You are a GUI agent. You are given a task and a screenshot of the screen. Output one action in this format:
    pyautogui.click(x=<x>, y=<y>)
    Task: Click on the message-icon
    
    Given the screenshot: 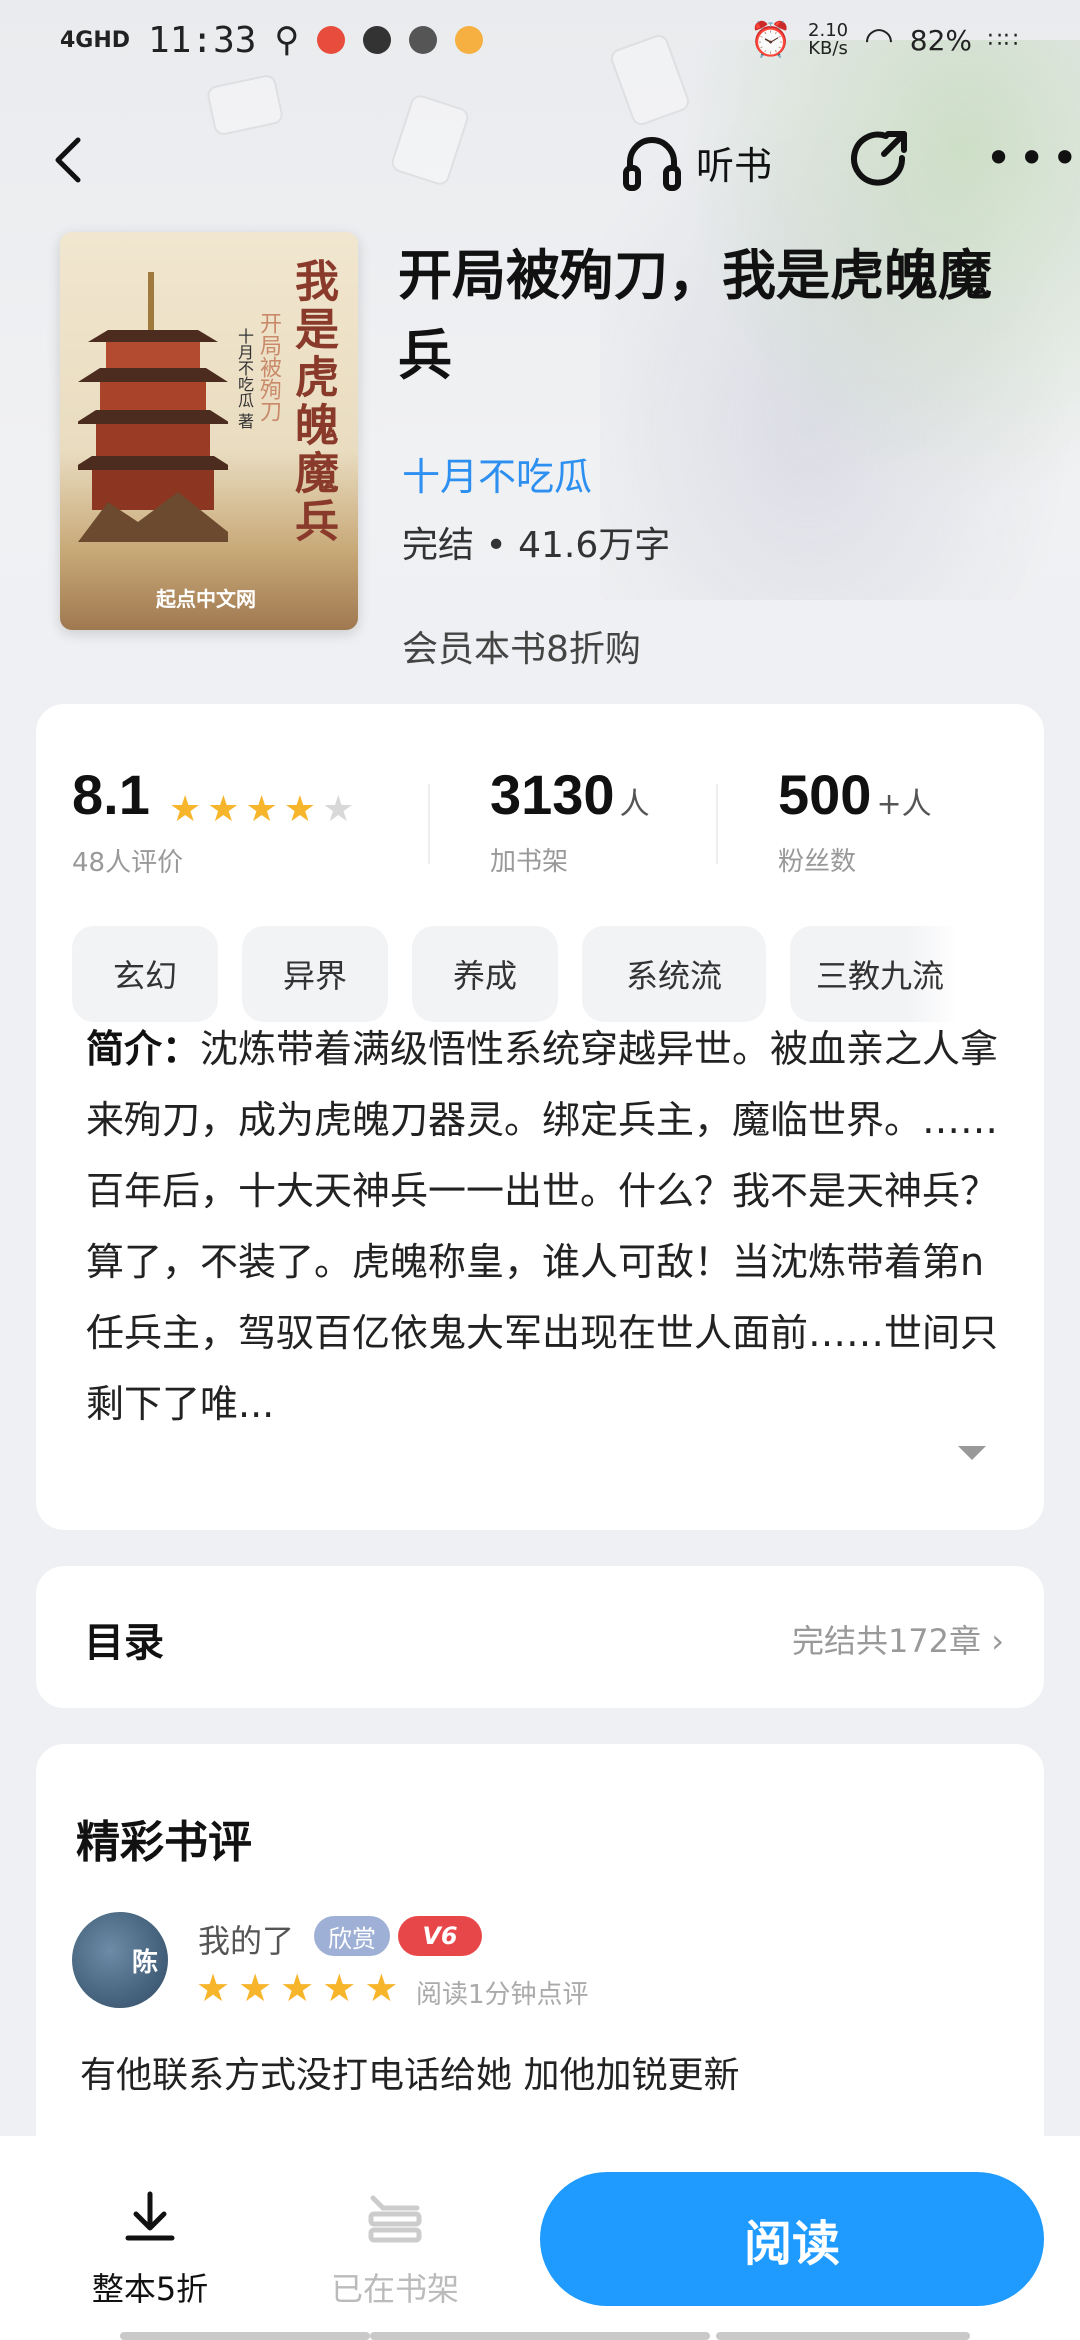 What is the action you would take?
    pyautogui.click(x=377, y=40)
    